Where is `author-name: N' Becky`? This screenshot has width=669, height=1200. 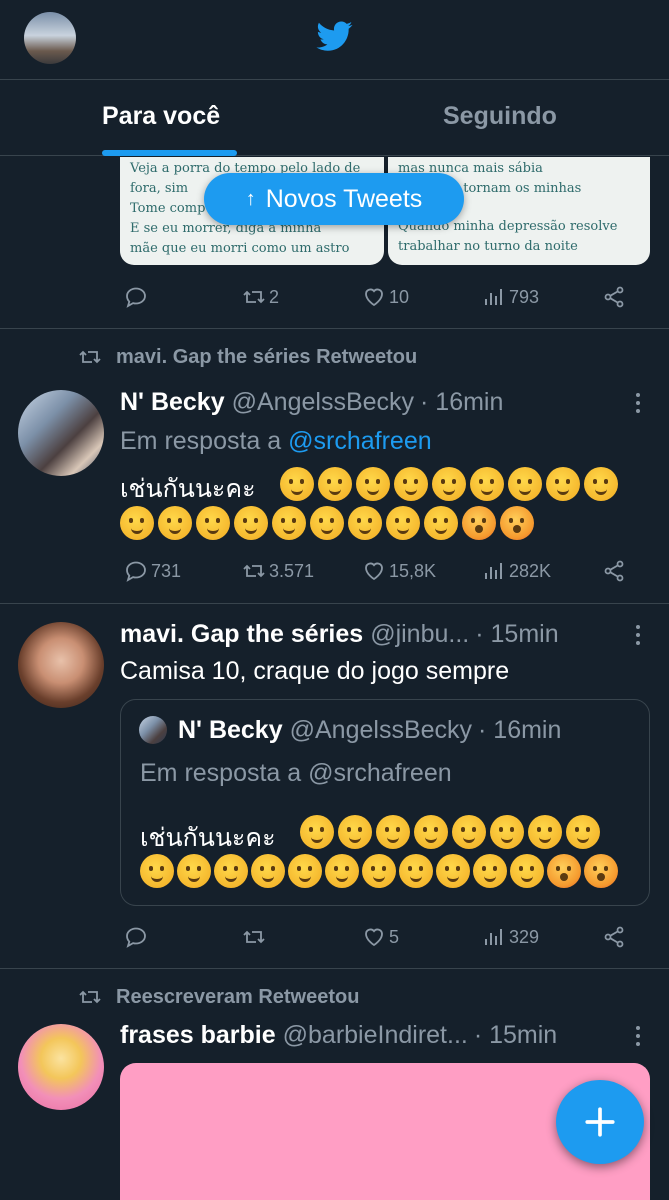 author-name: N' Becky is located at coordinates (172, 402).